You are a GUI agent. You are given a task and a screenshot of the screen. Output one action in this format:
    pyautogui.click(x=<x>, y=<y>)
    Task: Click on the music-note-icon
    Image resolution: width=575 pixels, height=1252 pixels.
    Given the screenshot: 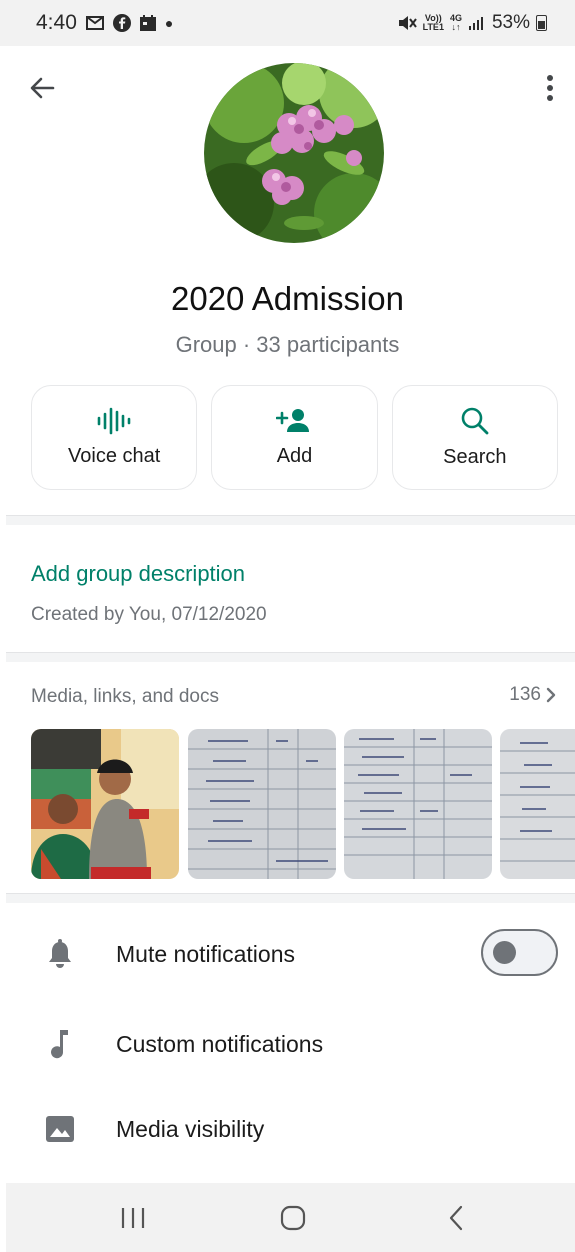 What is the action you would take?
    pyautogui.click(x=60, y=1044)
    